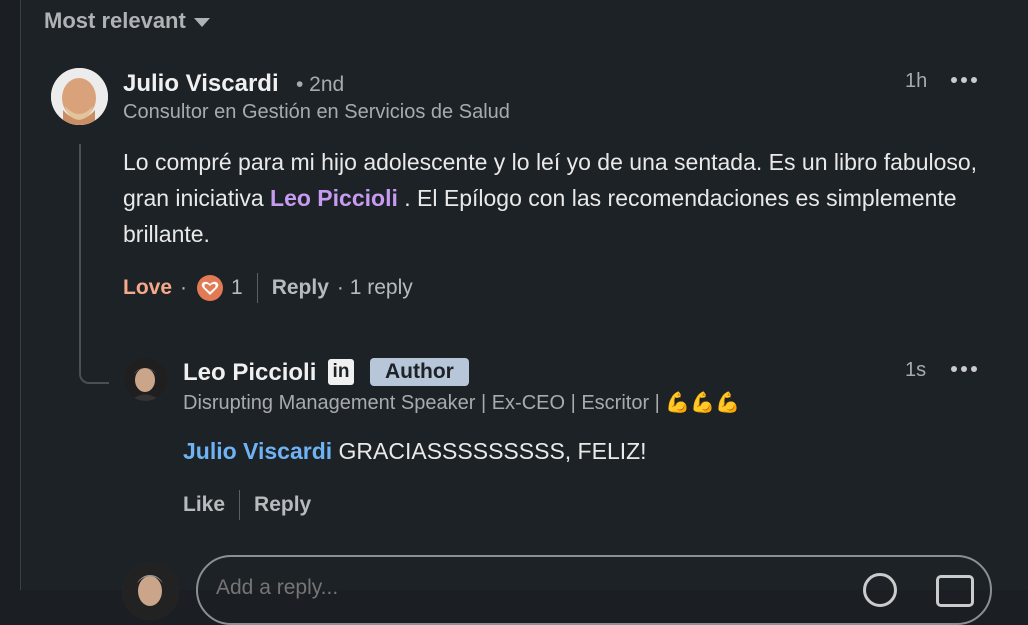 Image resolution: width=1028 pixels, height=625 pixels. I want to click on sort-dropdown: Most relevant, so click(127, 21).